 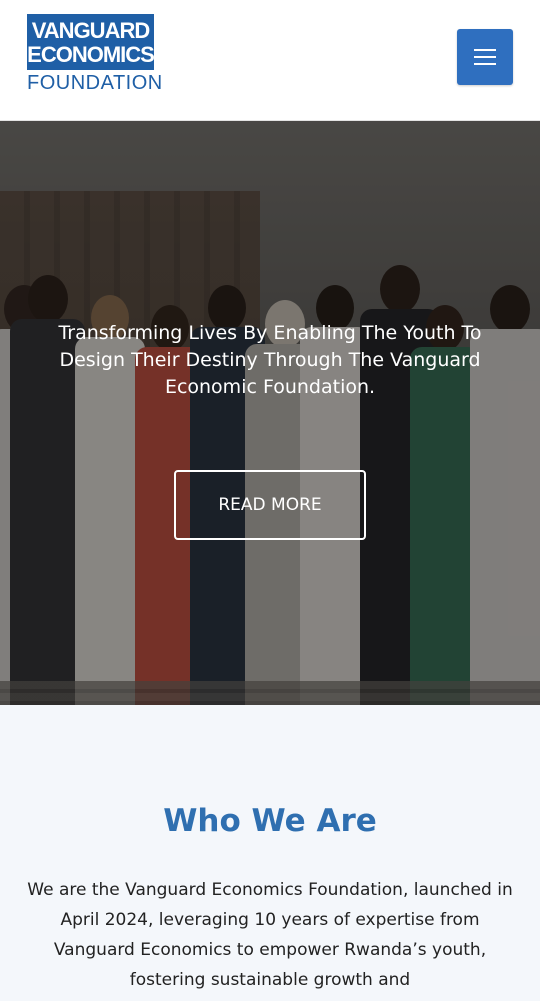 I want to click on vanguard-logo: VANGUARD ECONOMICS FOUNDATION, so click(x=95, y=57).